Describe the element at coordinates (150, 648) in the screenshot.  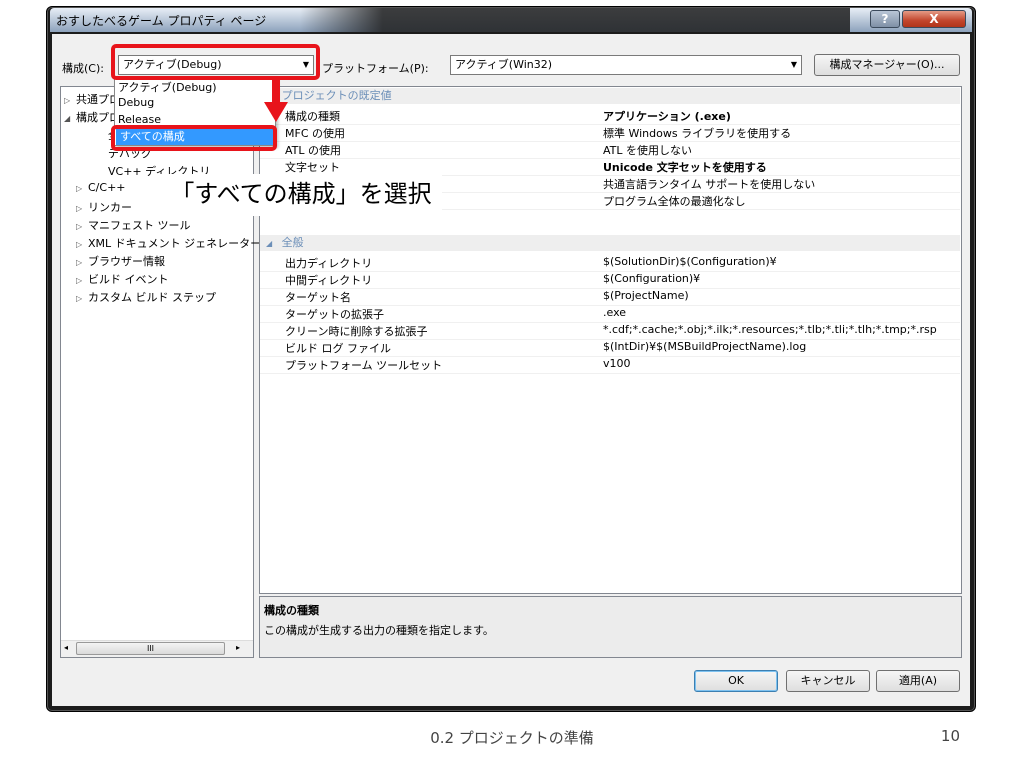
I see `scroll-thumb: III` at that location.